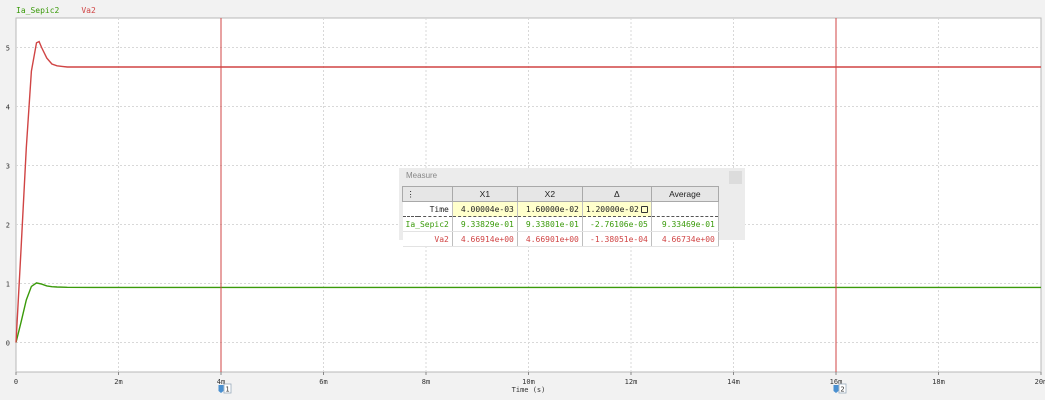 The height and width of the screenshot is (400, 1045). What do you see at coordinates (485, 224) in the screenshot?
I see `measure-cell-x1: 9.33829e-01` at bounding box center [485, 224].